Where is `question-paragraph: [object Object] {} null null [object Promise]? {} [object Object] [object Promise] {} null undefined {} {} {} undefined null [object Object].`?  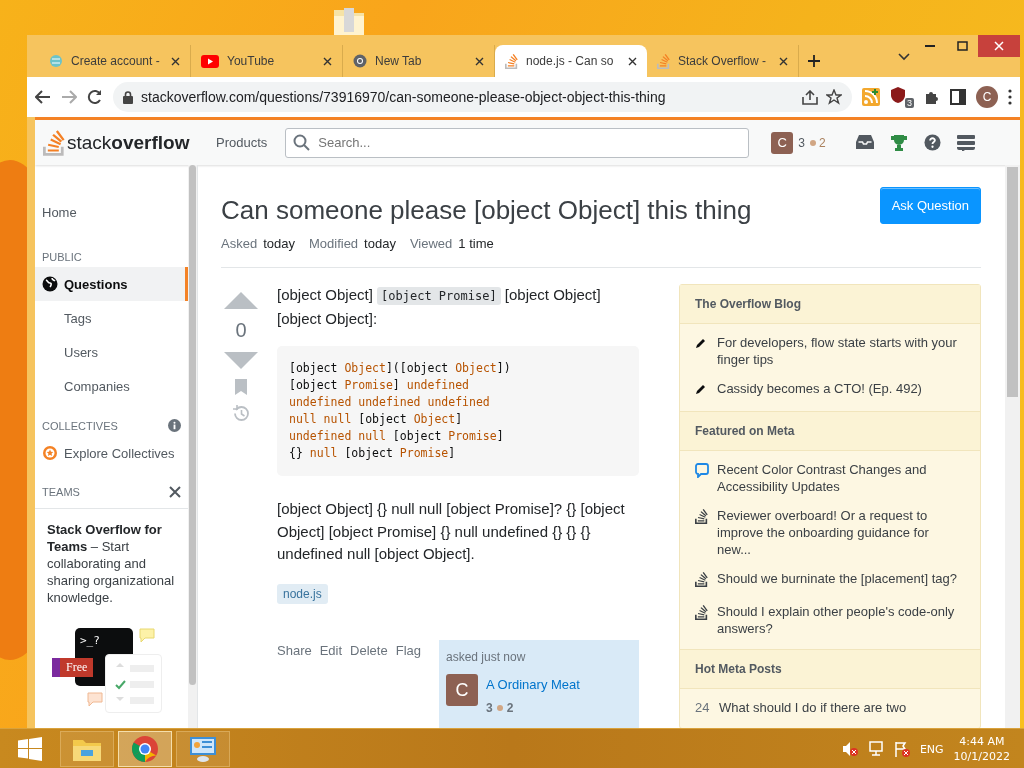 question-paragraph: [object Object] {} null null [object Promise]? {} [object Object] [object Promise] {} null undefined {} {} {} undefined null [object Object]. is located at coordinates (451, 531).